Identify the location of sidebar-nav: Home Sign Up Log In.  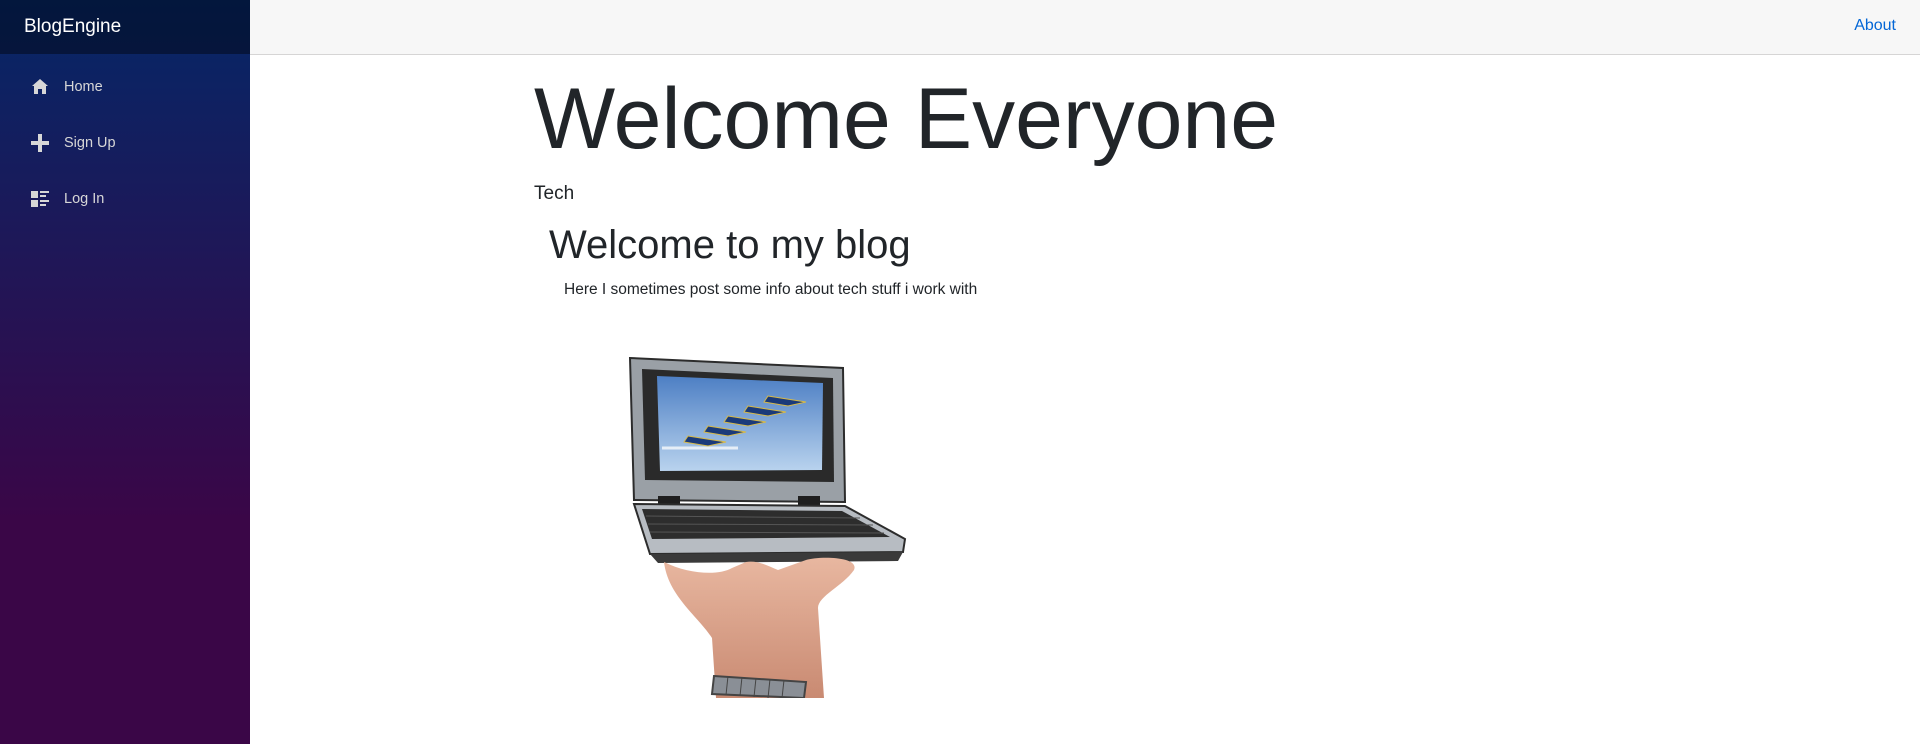
(125, 138).